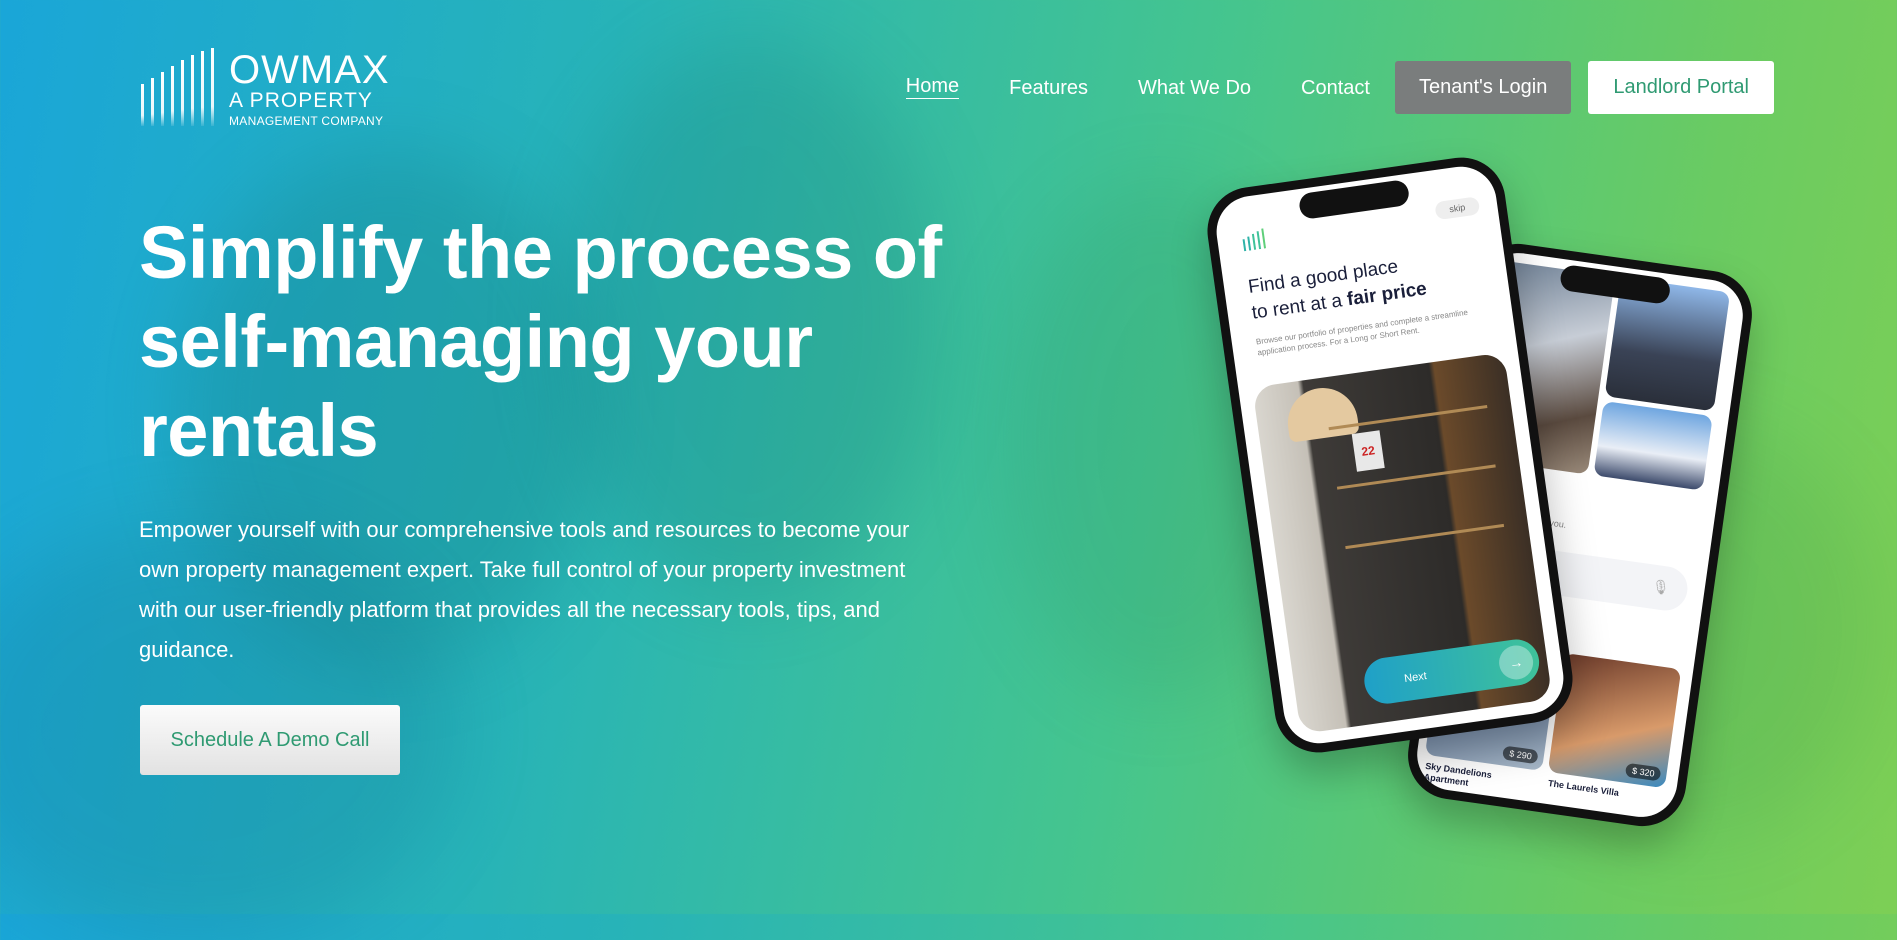 The image size is (1897, 940). Describe the element at coordinates (1415, 678) in the screenshot. I see `next-label: Next` at that location.